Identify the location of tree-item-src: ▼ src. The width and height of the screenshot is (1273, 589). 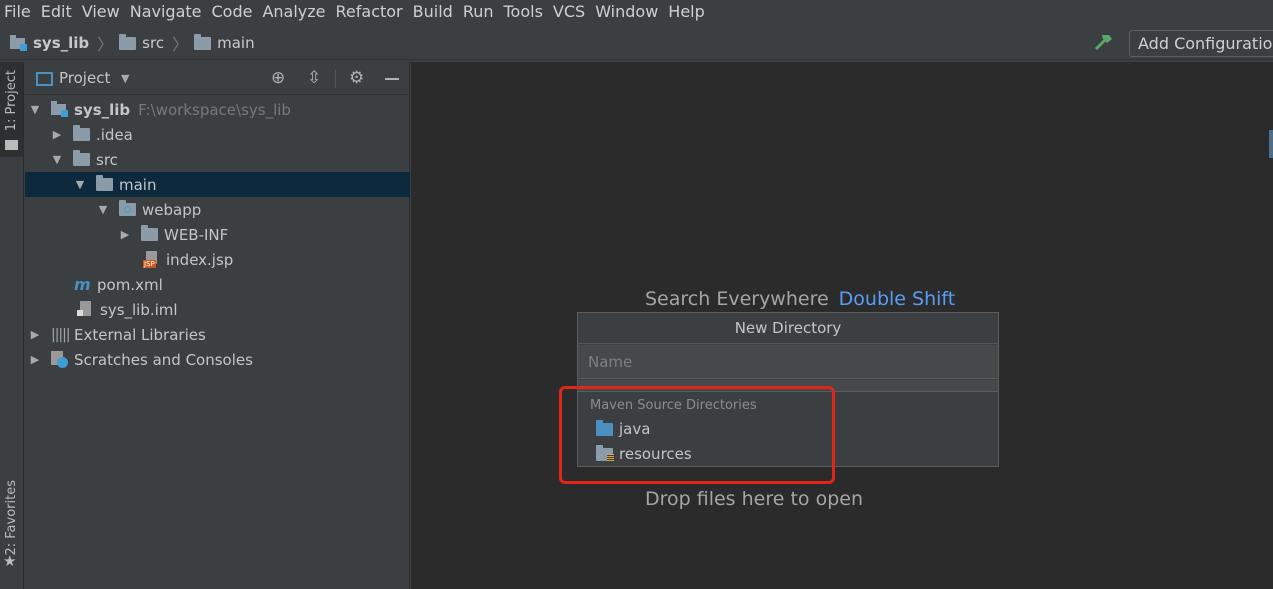
(217, 159).